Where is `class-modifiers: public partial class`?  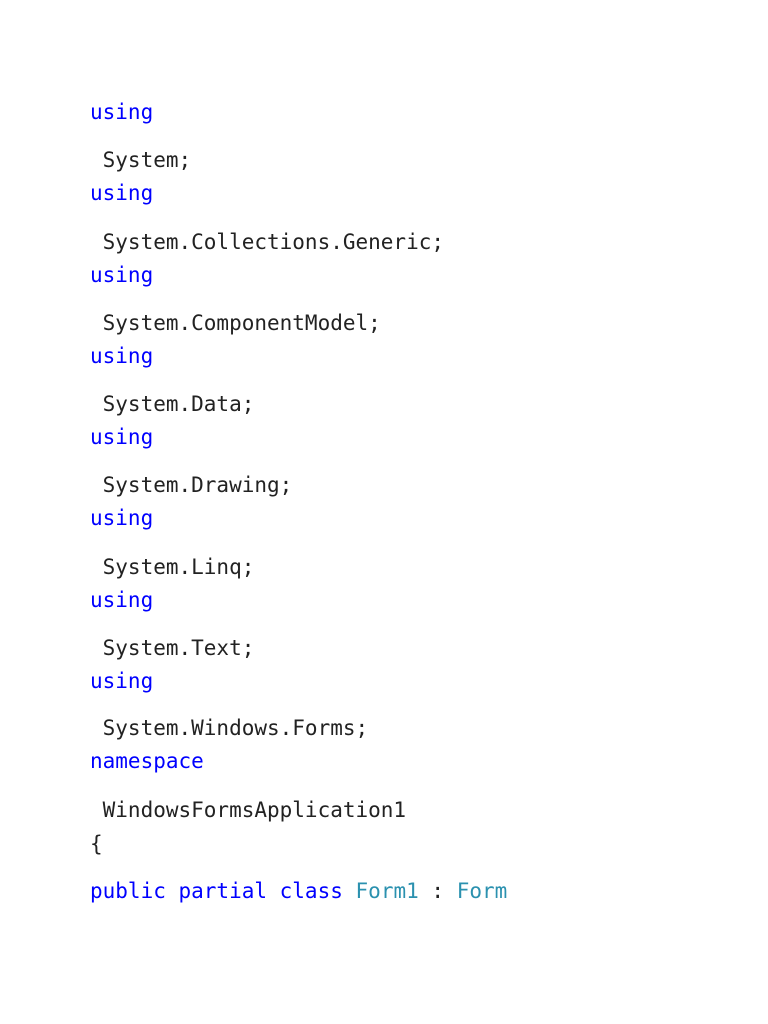 class-modifiers: public partial class is located at coordinates (216, 891).